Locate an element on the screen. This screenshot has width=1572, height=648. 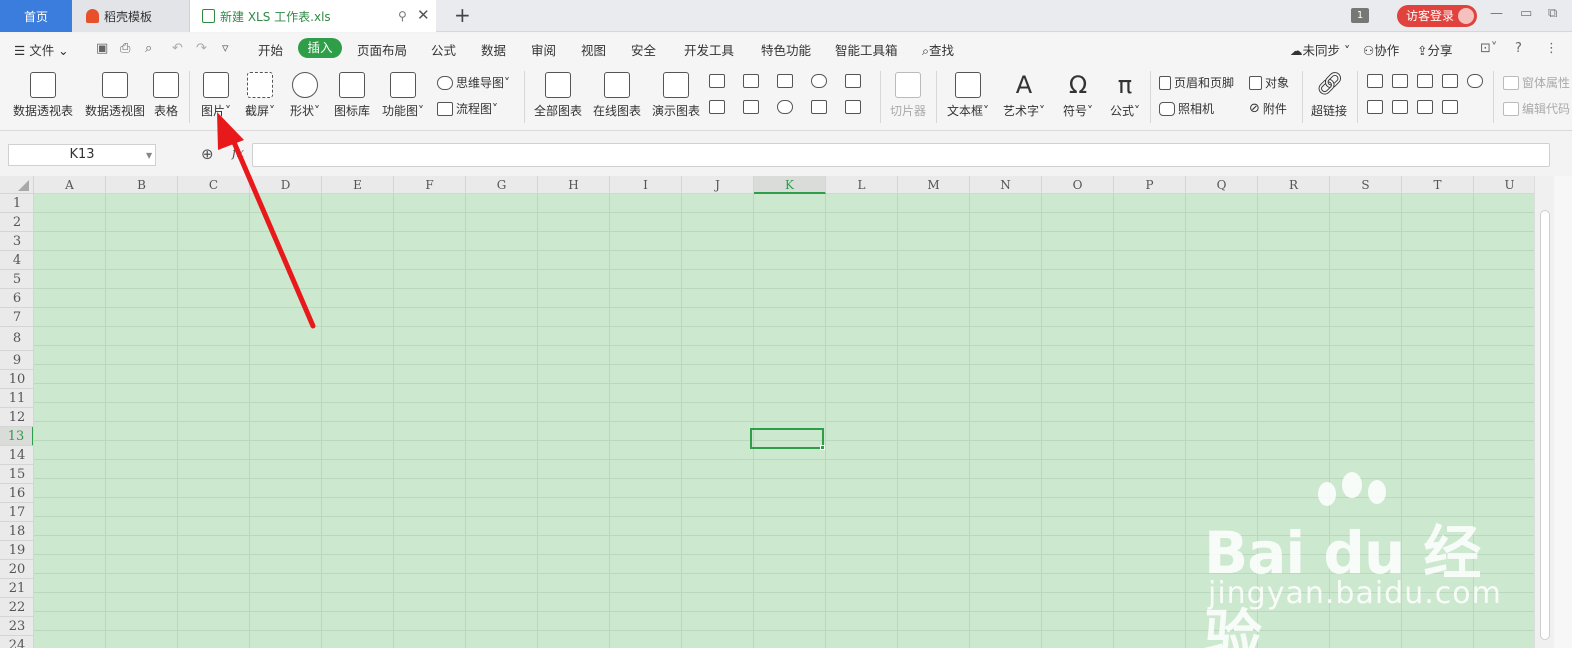
shape-button: 形状˅ is located at coordinates (305, 95).